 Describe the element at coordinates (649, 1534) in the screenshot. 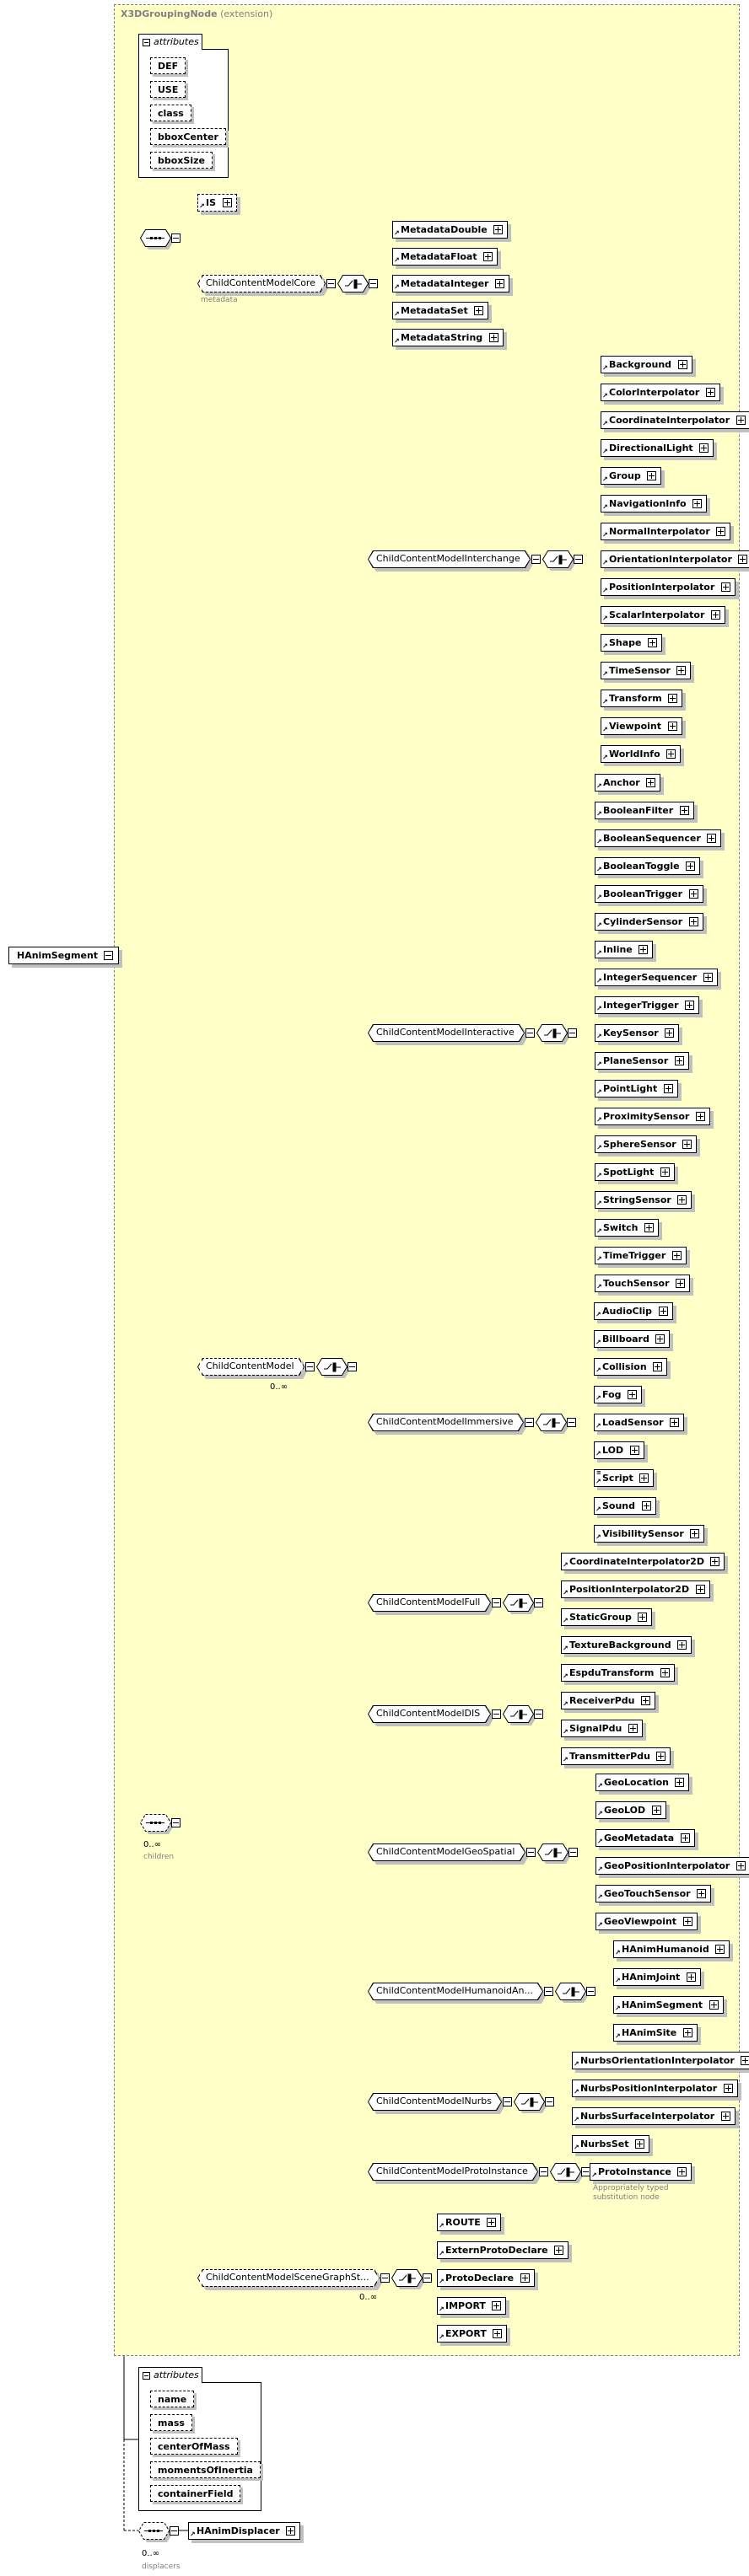

I see `element-visibility-sensor: ↗ VisibilitySensor` at that location.